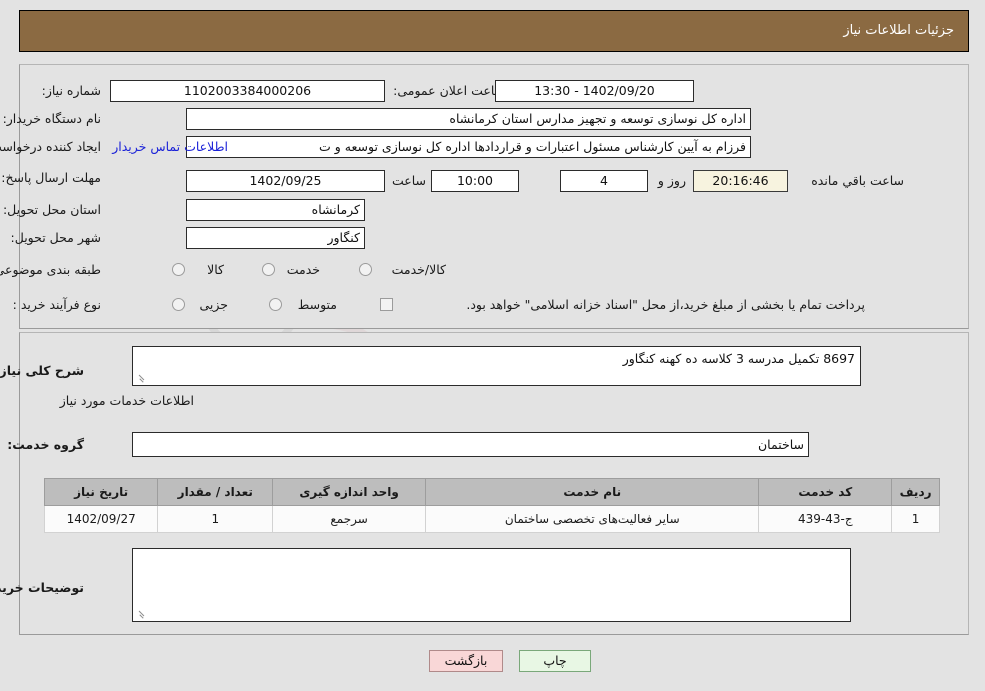 The image size is (985, 691). What do you see at coordinates (475, 181) in the screenshot?
I see `deadline-hour-value: 10:00` at bounding box center [475, 181].